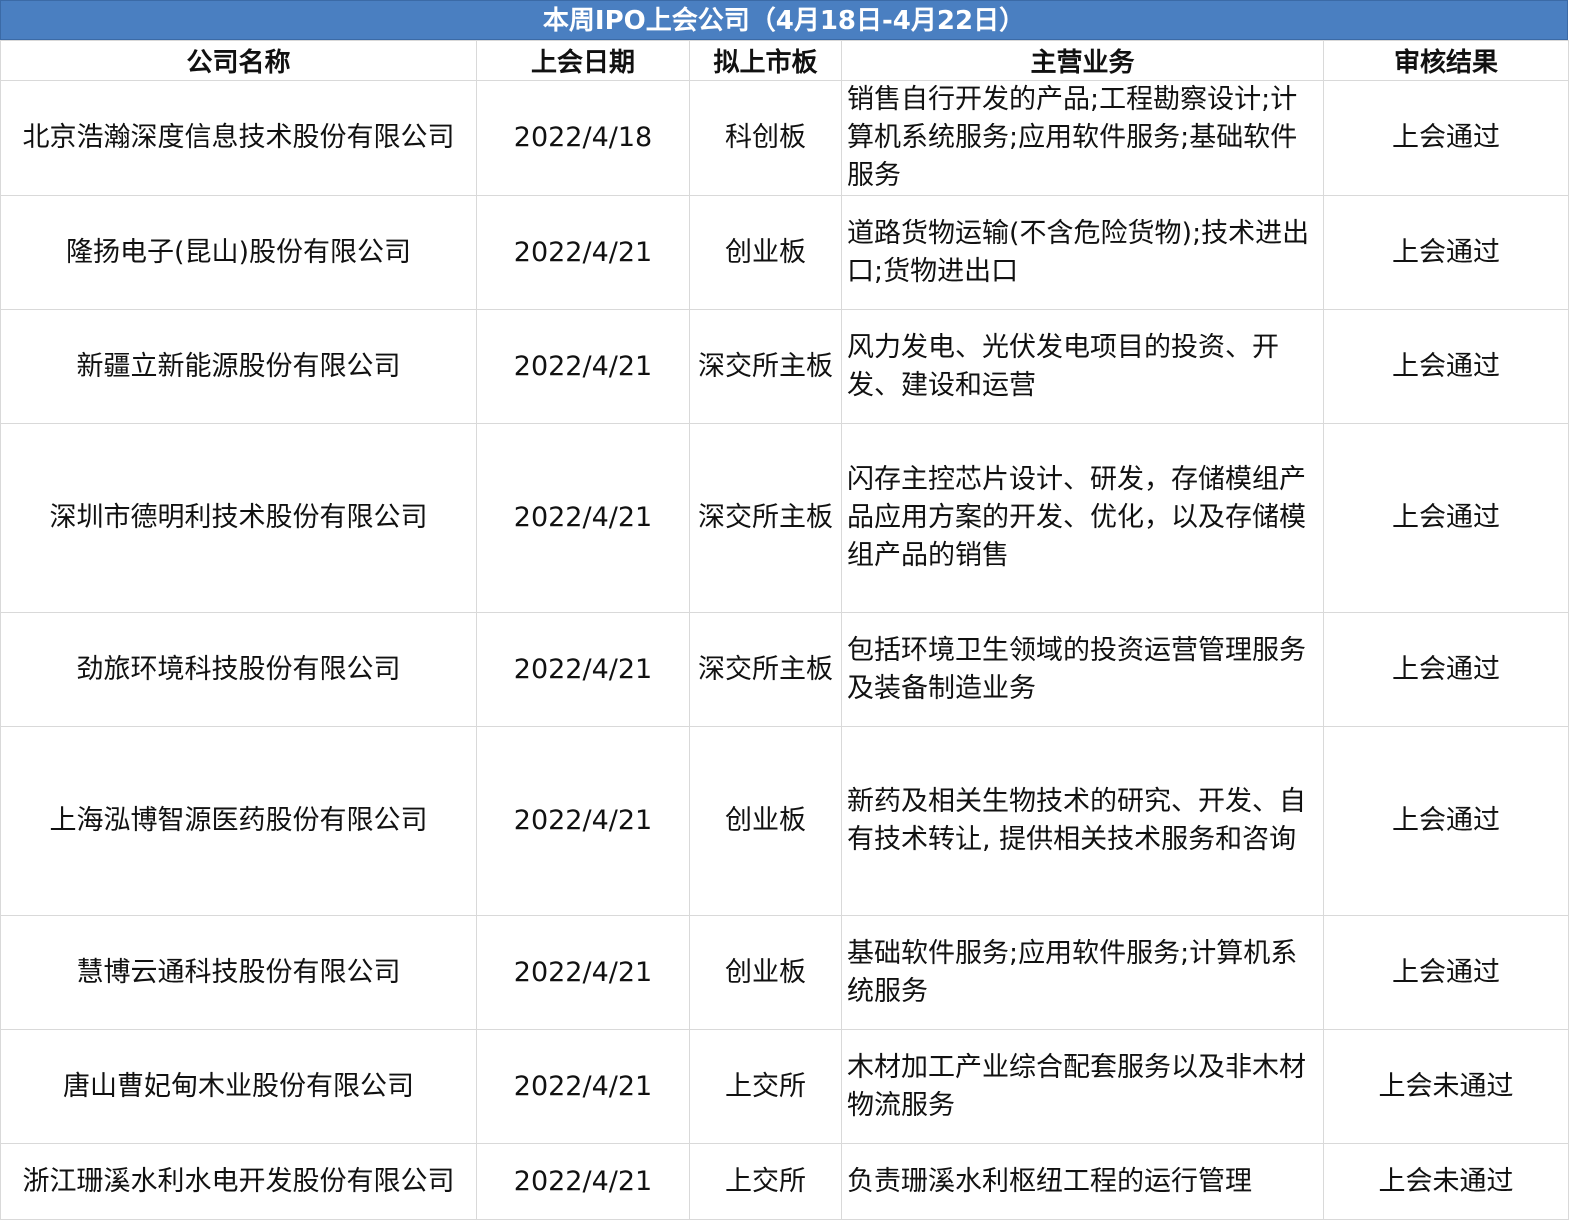  I want to click on business-cell: 道路货物运输(不含危险货物);技术进出口;货物进出口, so click(1082, 252).